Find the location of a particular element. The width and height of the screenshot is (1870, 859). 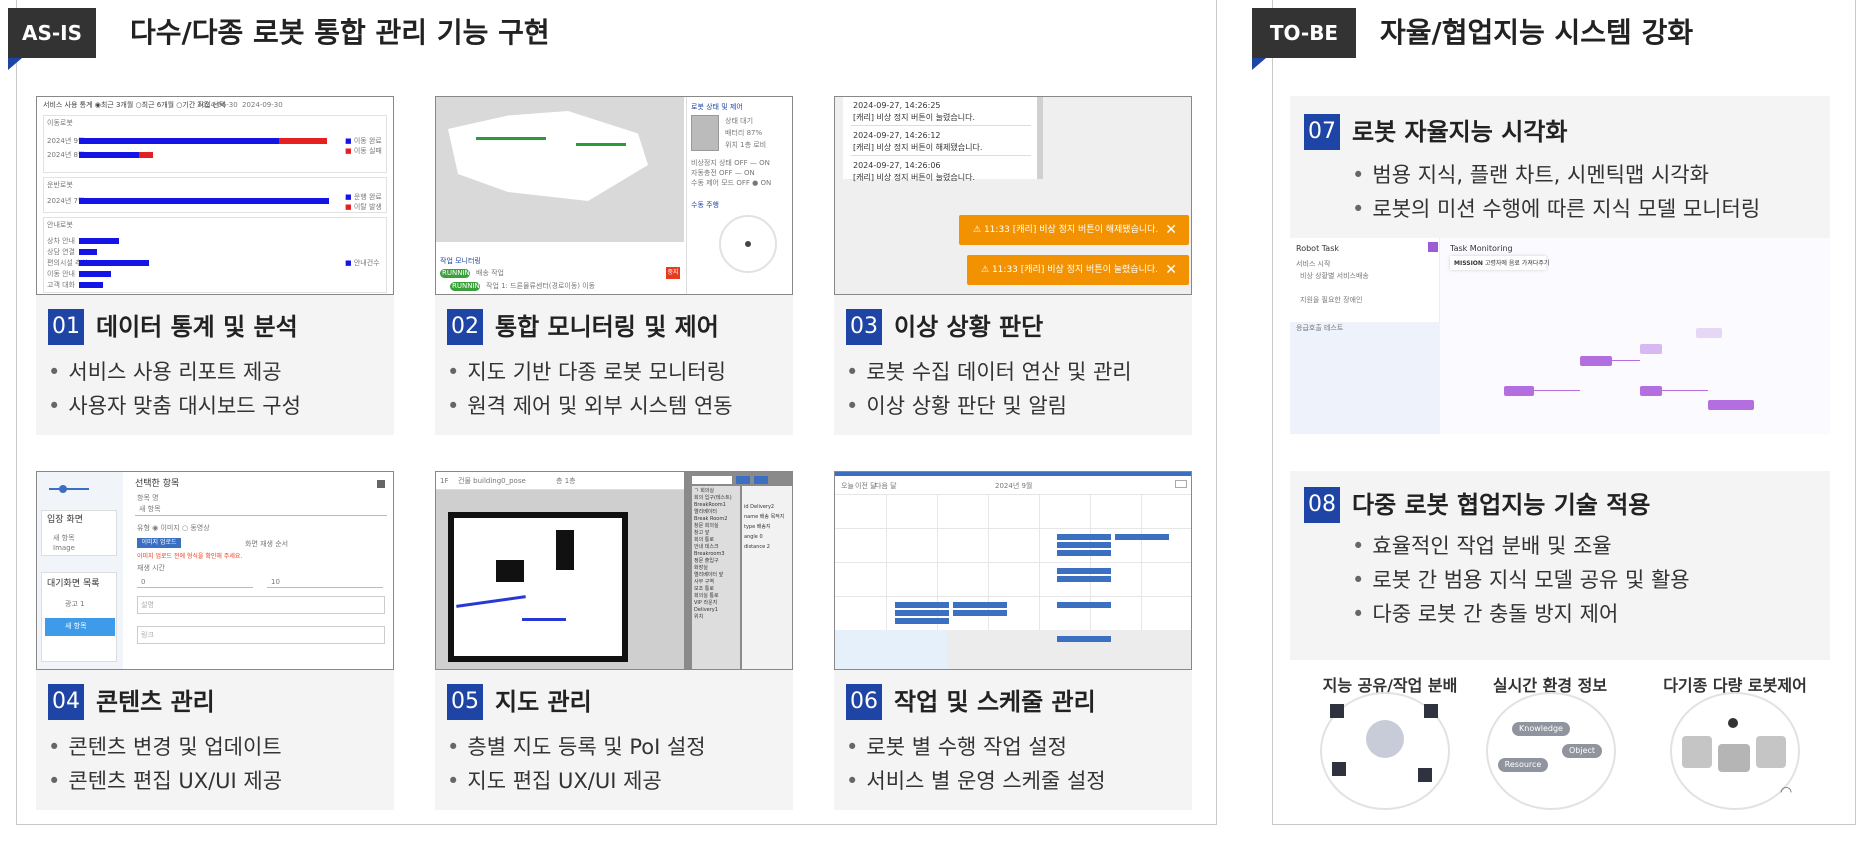

running-label: RUNNING is located at coordinates (459, 273).